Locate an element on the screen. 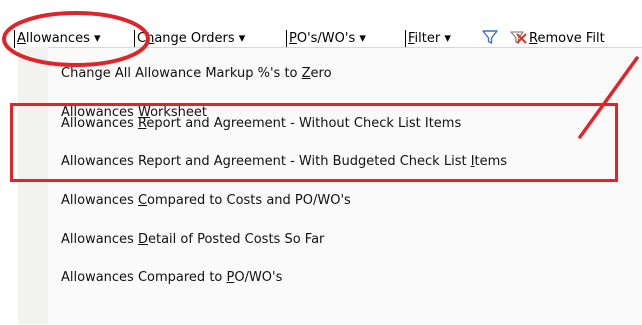  annotation-arrow is located at coordinates (608, 97).